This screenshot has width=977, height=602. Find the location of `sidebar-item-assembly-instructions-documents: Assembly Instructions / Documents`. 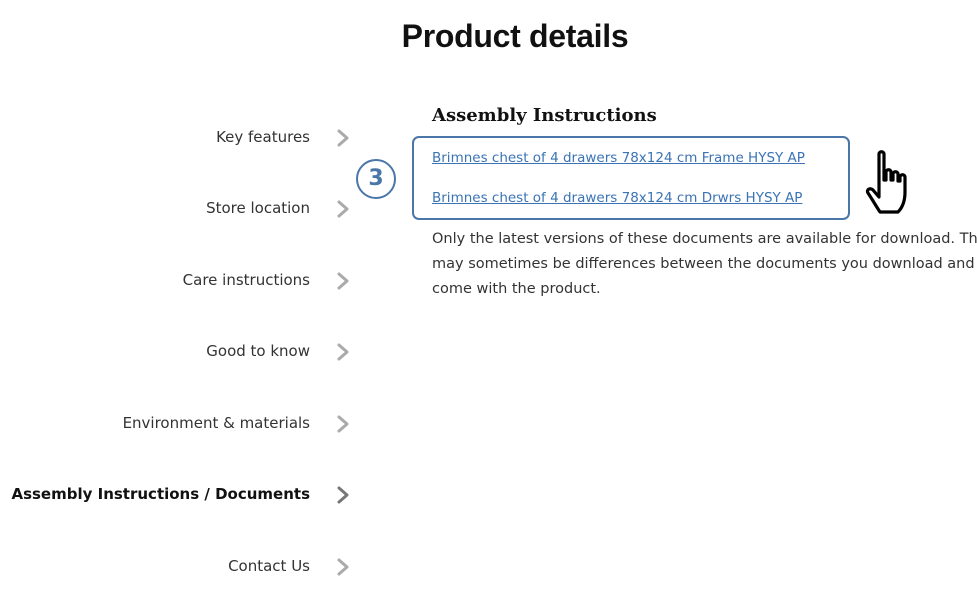

sidebar-item-assembly-instructions-documents: Assembly Instructions / Documents is located at coordinates (180, 495).